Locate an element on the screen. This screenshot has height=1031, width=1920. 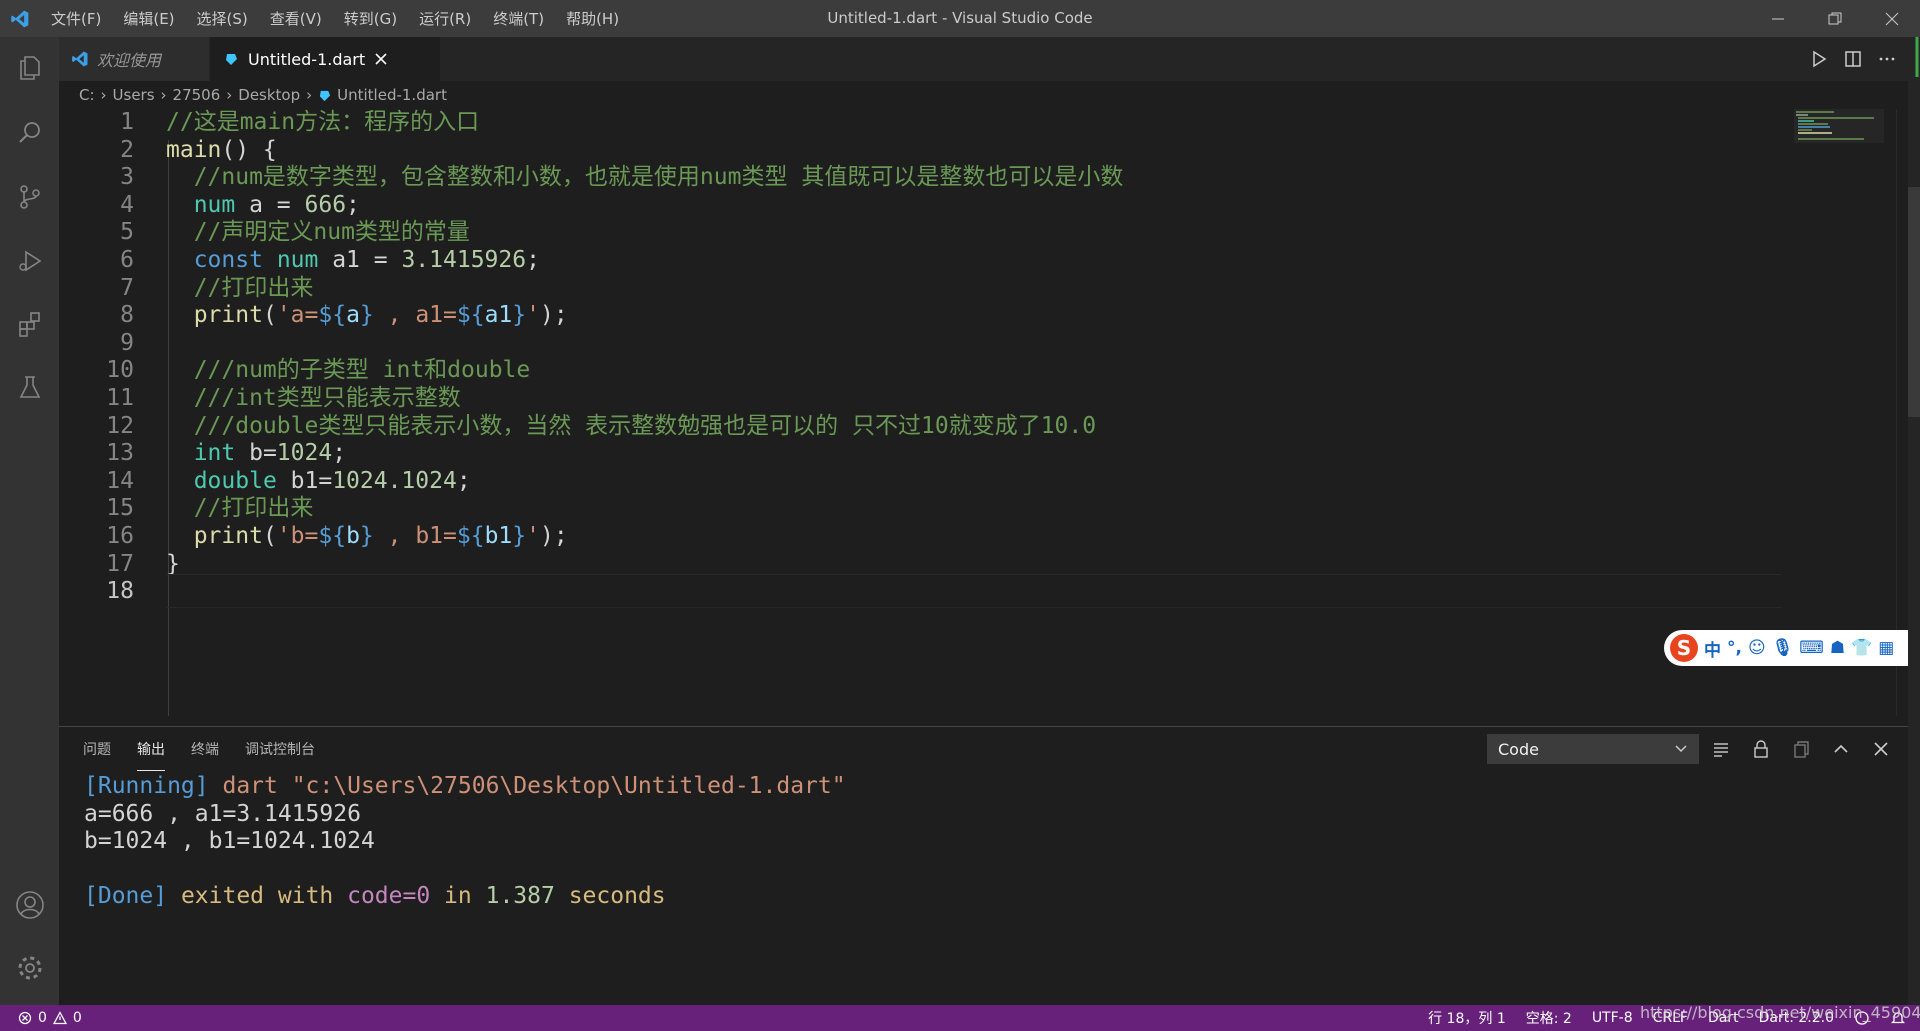
line-number: 18 is located at coordinates (120, 591).